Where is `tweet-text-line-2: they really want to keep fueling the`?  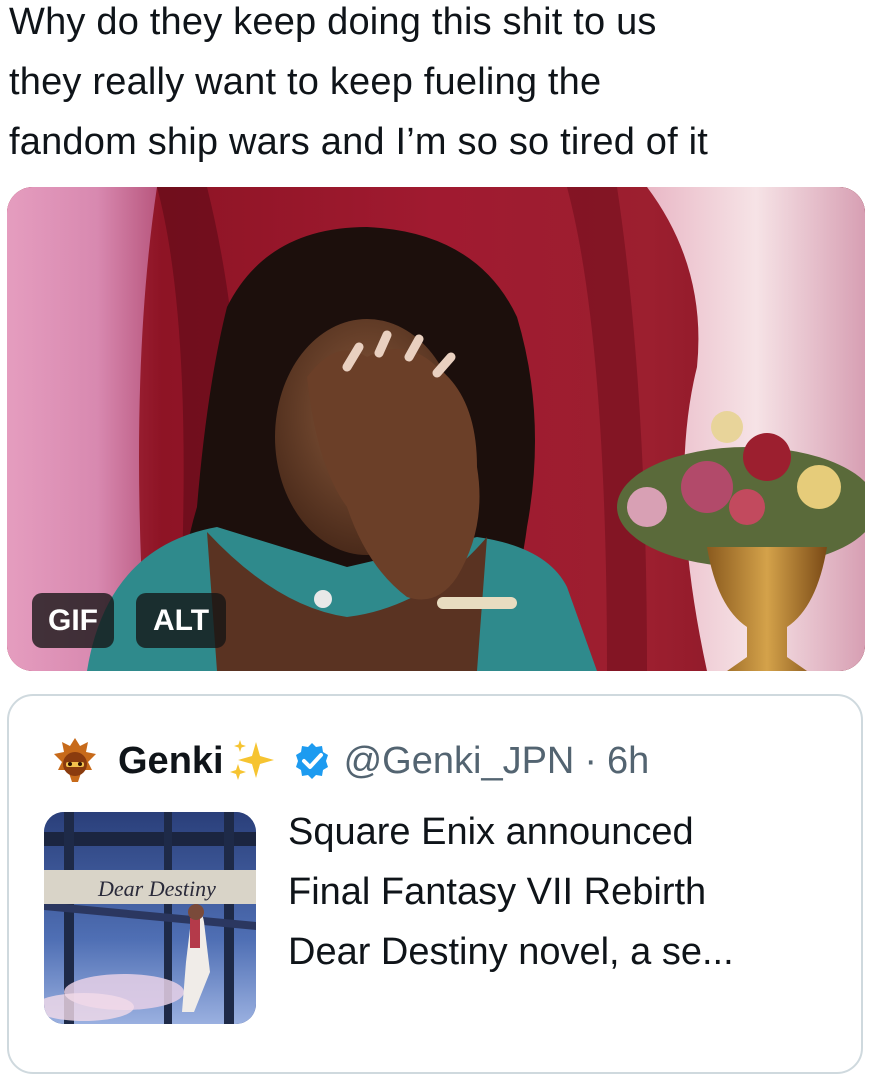 tweet-text-line-2: they really want to keep fueling the is located at coordinates (305, 82).